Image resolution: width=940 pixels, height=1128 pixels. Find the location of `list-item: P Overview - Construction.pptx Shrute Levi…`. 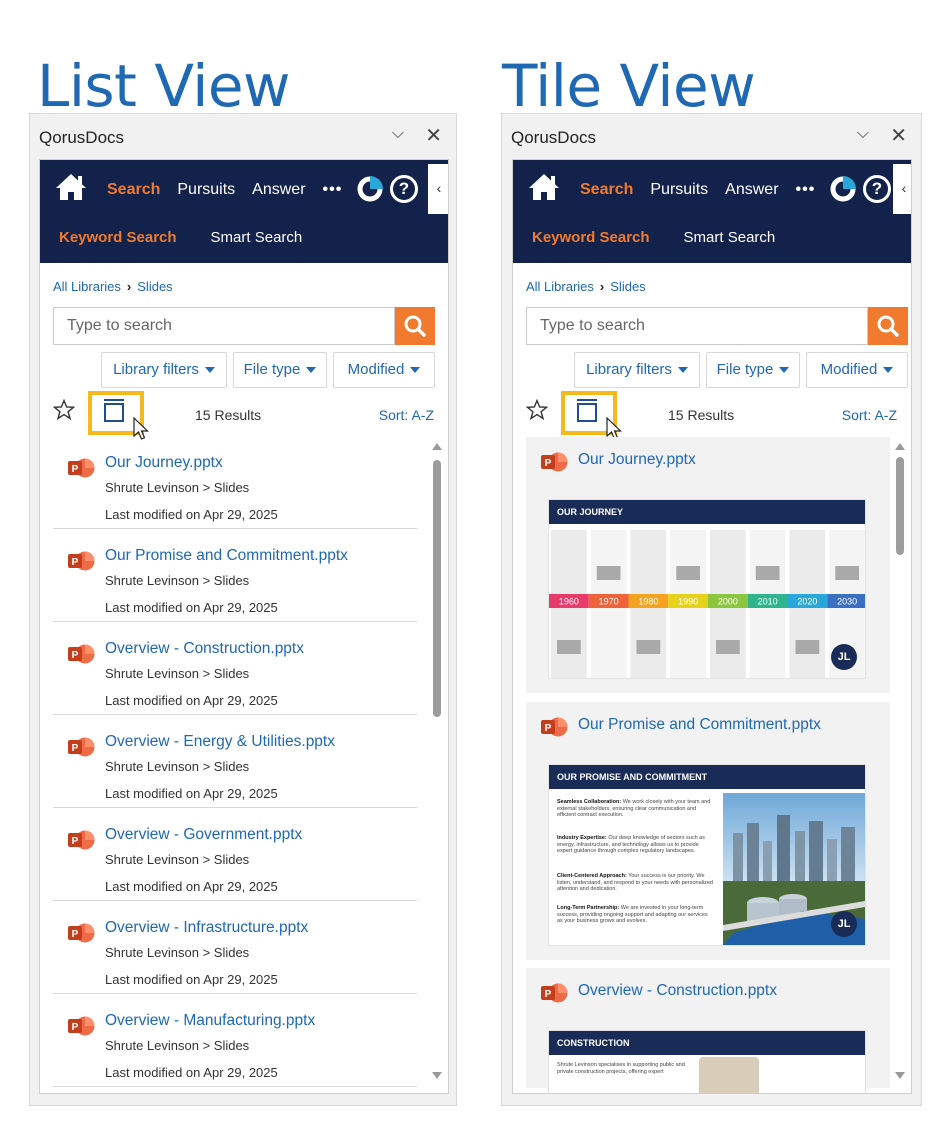

list-item: P Overview - Construction.pptx Shrute Levi… is located at coordinates (235, 669).